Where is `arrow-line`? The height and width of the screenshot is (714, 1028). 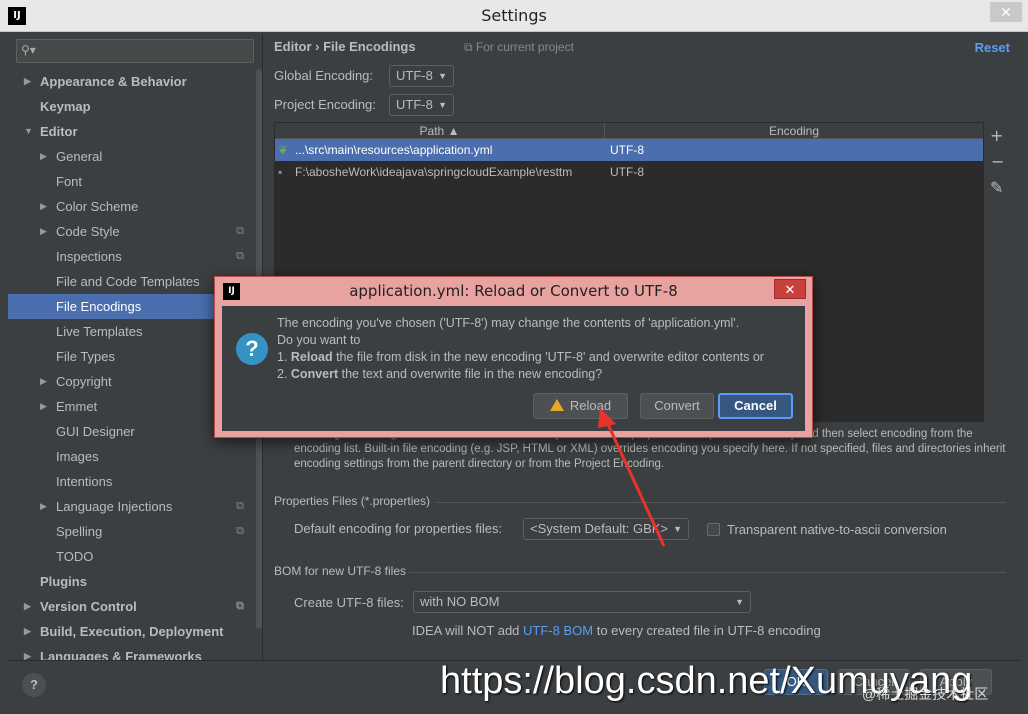 arrow-line is located at coordinates (635, 483).